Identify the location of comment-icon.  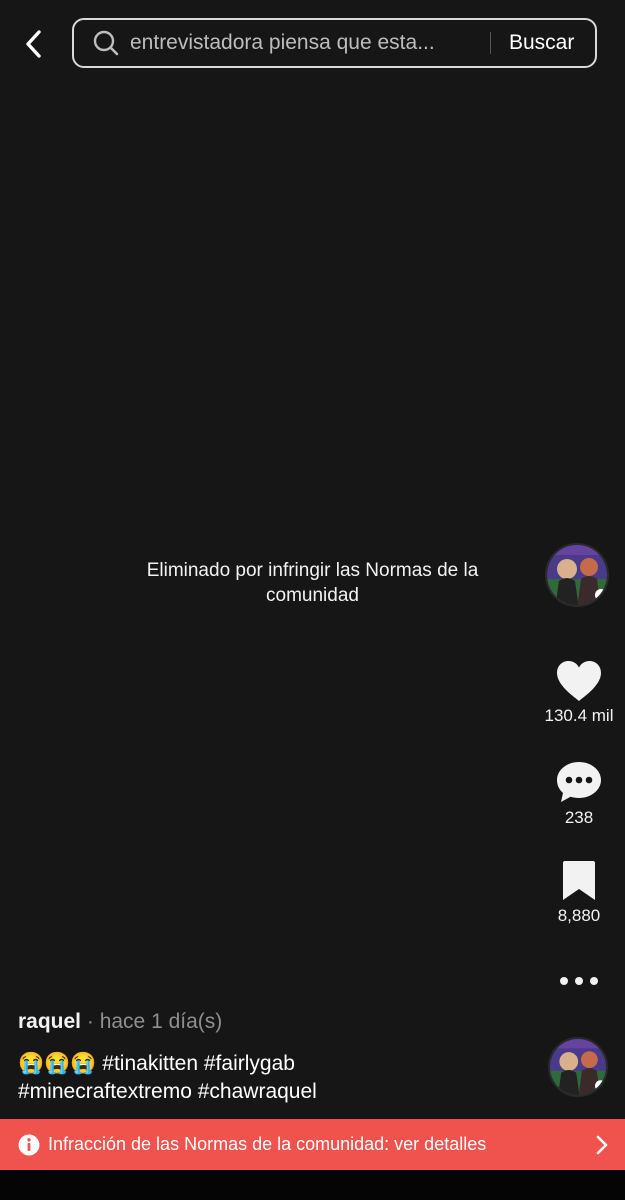
(579, 782).